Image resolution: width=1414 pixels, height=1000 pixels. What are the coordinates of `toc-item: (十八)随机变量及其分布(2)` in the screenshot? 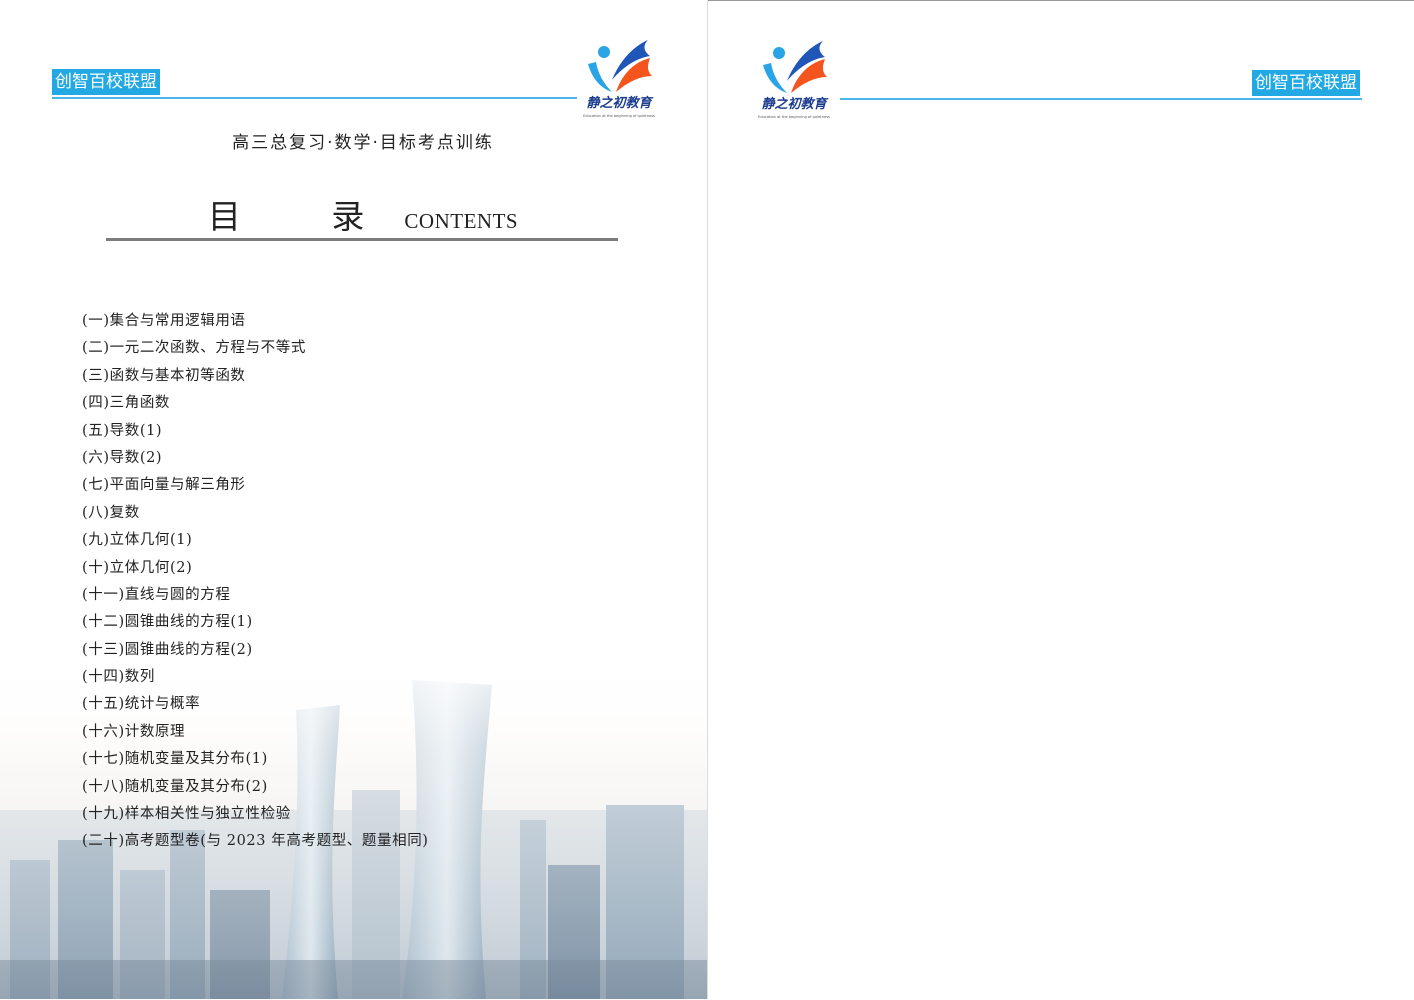 It's located at (175, 786).